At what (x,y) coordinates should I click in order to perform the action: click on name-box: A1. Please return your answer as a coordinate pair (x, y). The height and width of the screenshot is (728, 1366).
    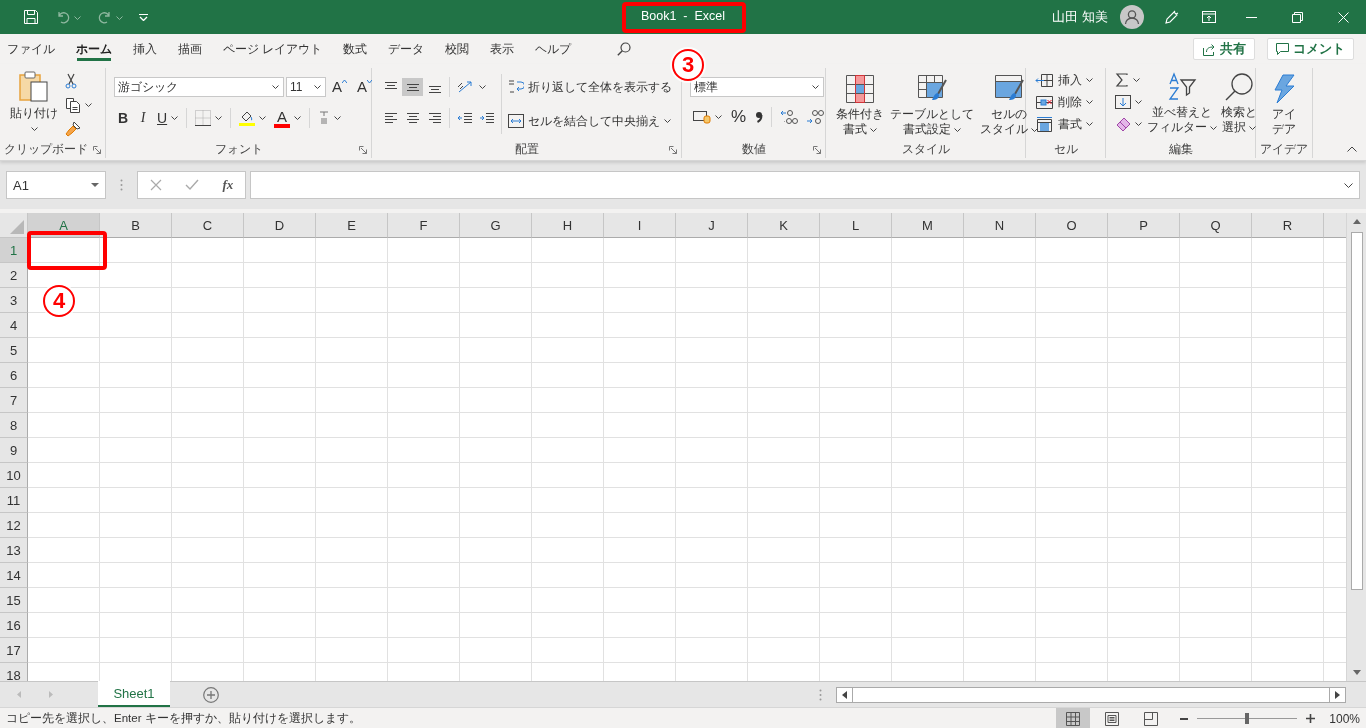
    Looking at the image, I should click on (56, 185).